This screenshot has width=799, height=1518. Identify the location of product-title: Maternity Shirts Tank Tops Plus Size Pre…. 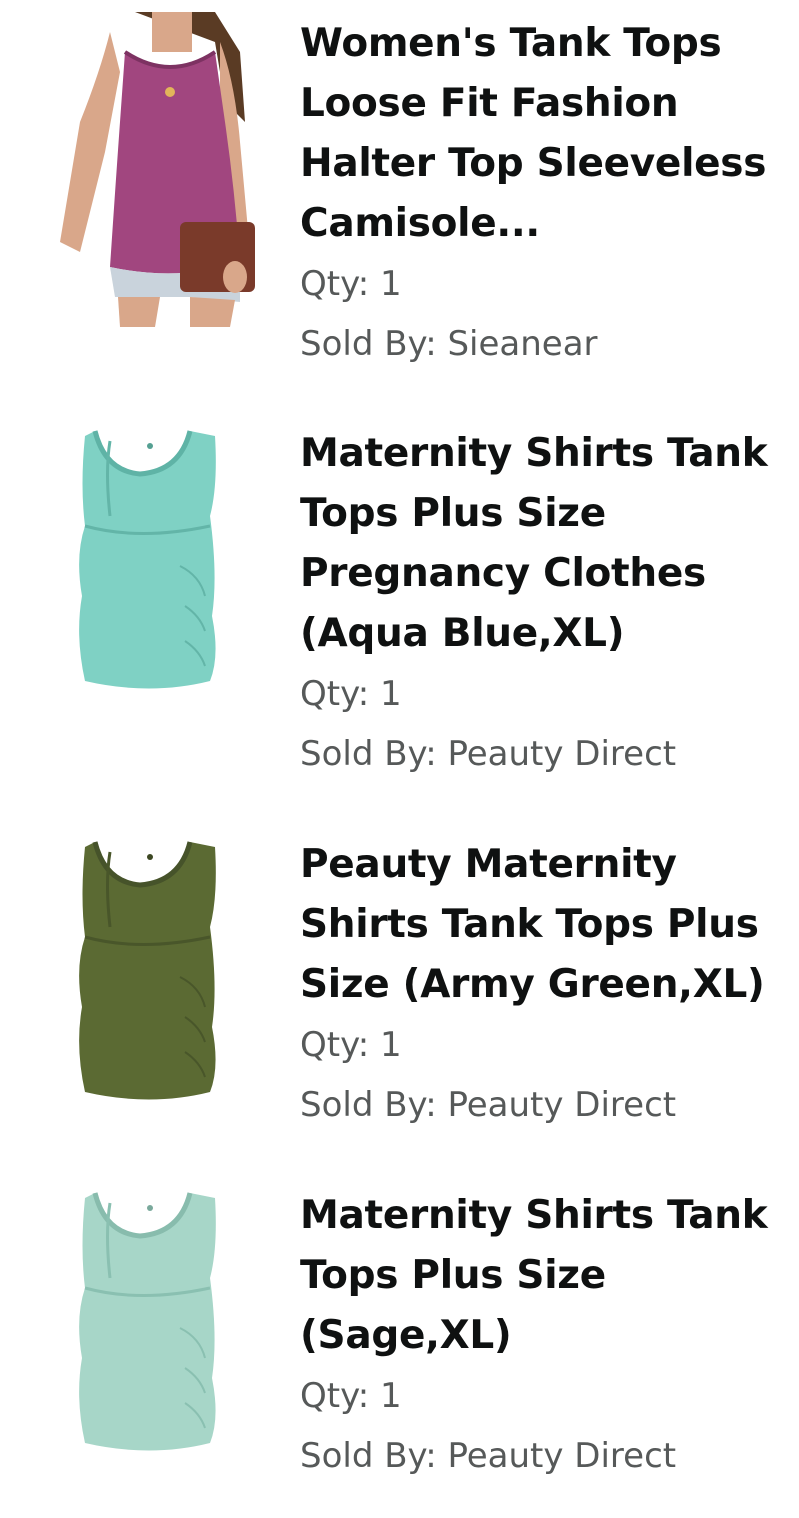
(540, 544).